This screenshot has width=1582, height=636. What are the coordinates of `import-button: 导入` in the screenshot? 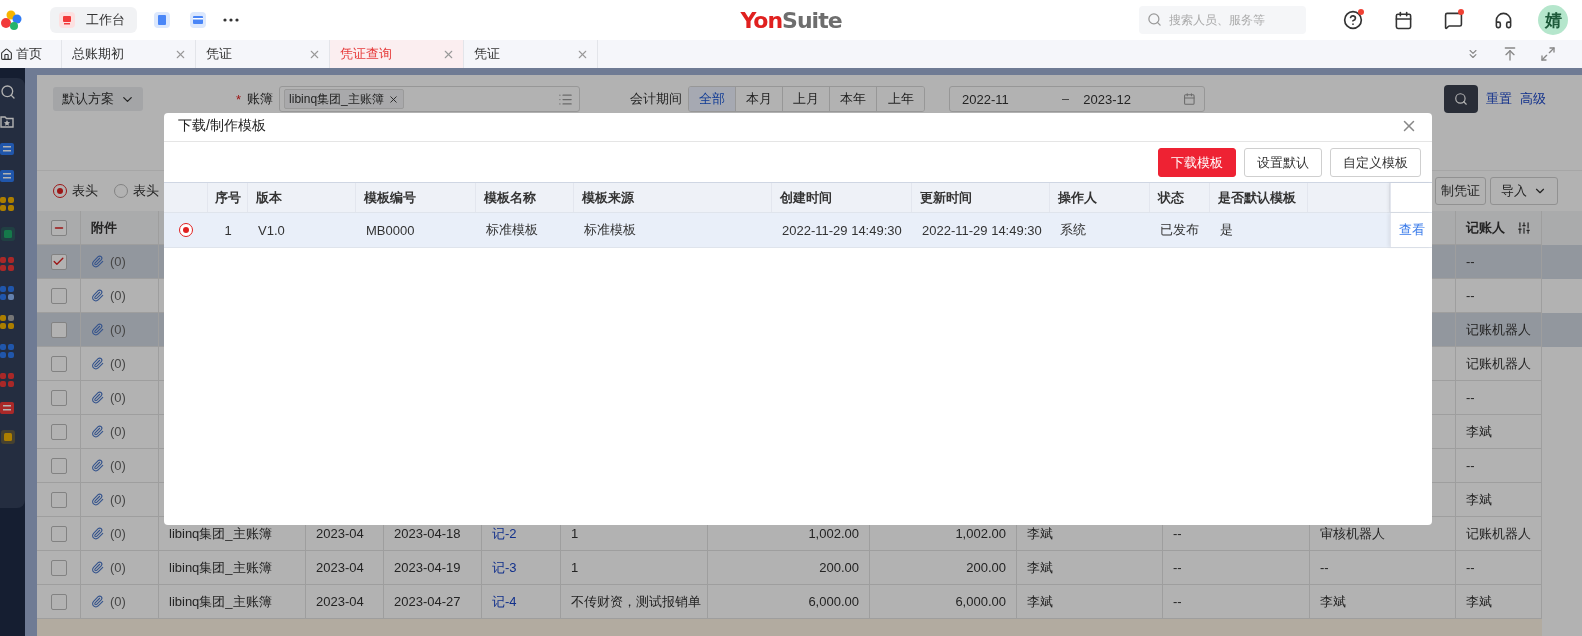 It's located at (1524, 191).